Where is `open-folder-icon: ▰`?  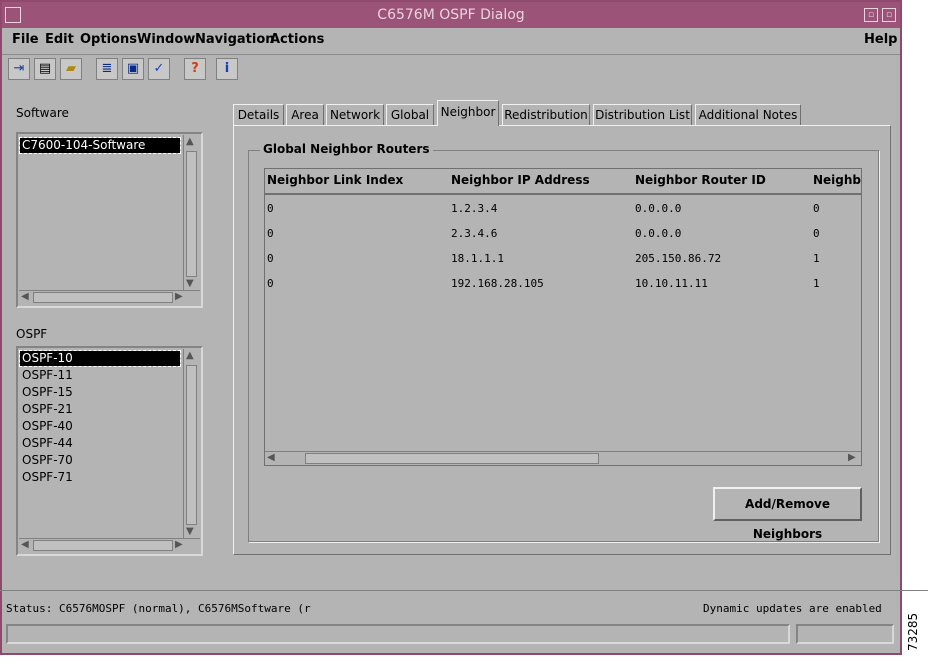
open-folder-icon: ▰ is located at coordinates (71, 69).